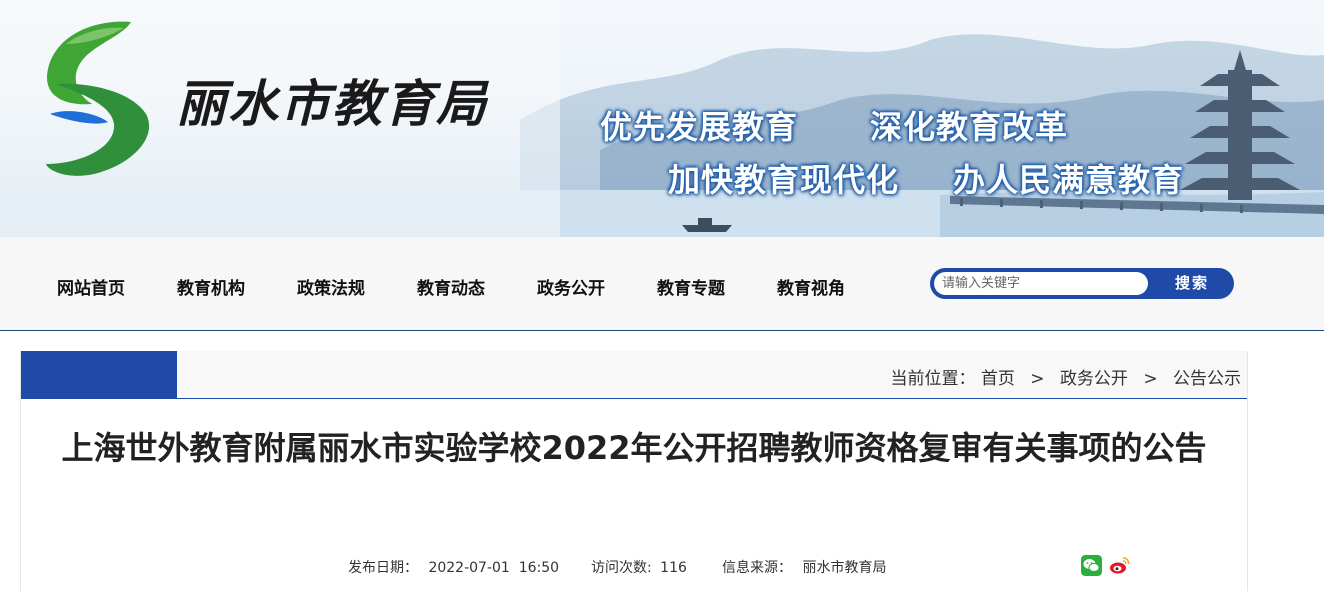  I want to click on publish-date-meta: 发布日期： 2022-07-01 16:50, so click(453, 567).